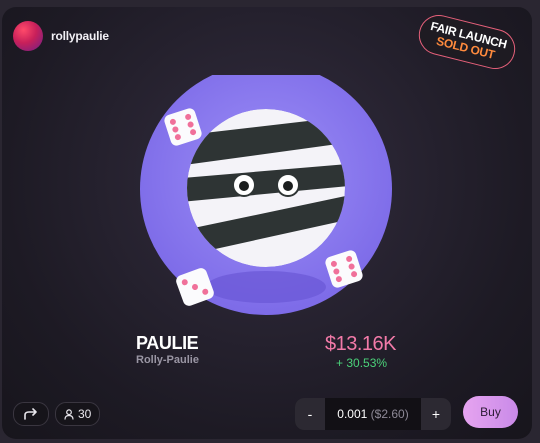 The height and width of the screenshot is (443, 540). Describe the element at coordinates (352, 414) in the screenshot. I see `quantity-value: 0.001` at that location.